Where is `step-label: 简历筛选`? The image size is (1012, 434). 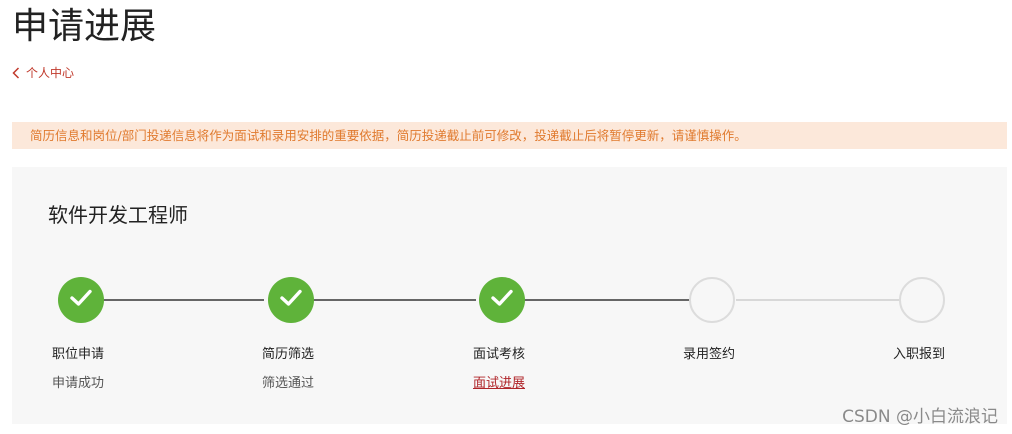
step-label: 简历筛选 is located at coordinates (288, 354).